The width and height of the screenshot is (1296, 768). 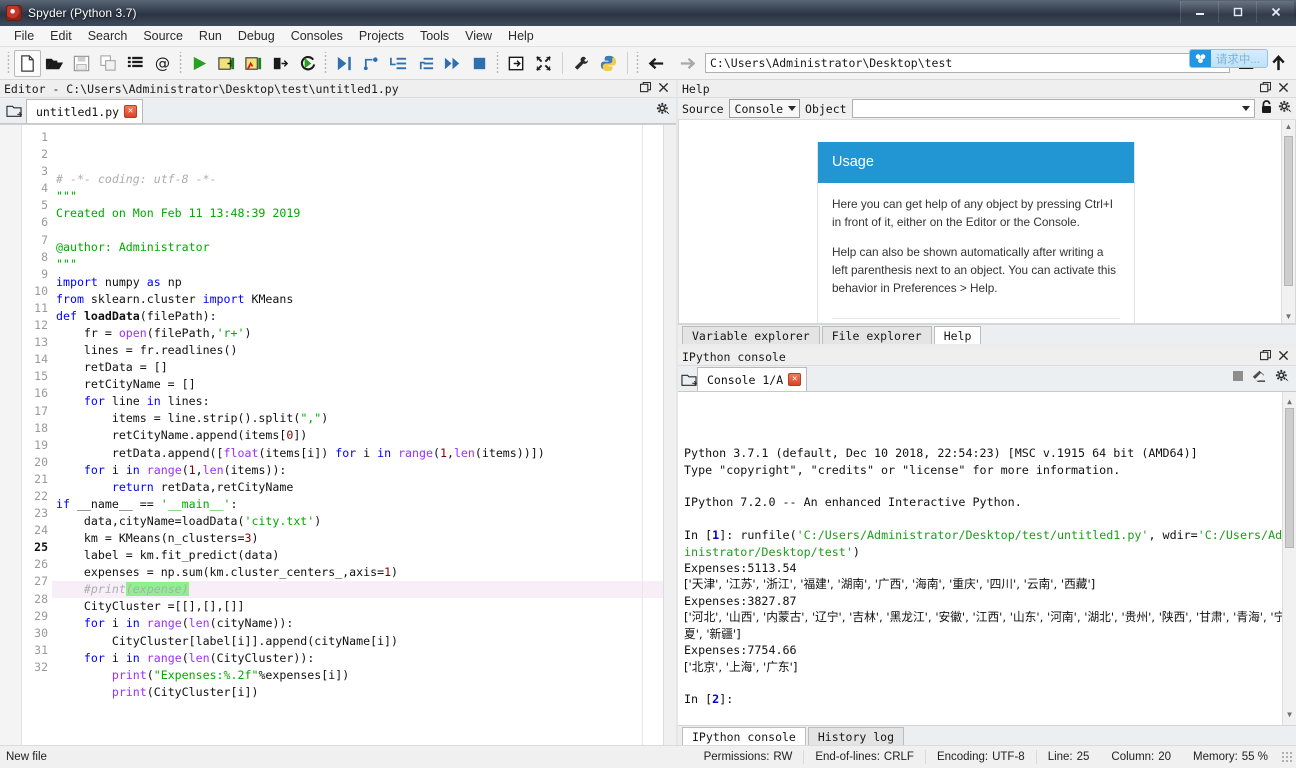 I want to click on fullscreen-icon, so click(x=543, y=63).